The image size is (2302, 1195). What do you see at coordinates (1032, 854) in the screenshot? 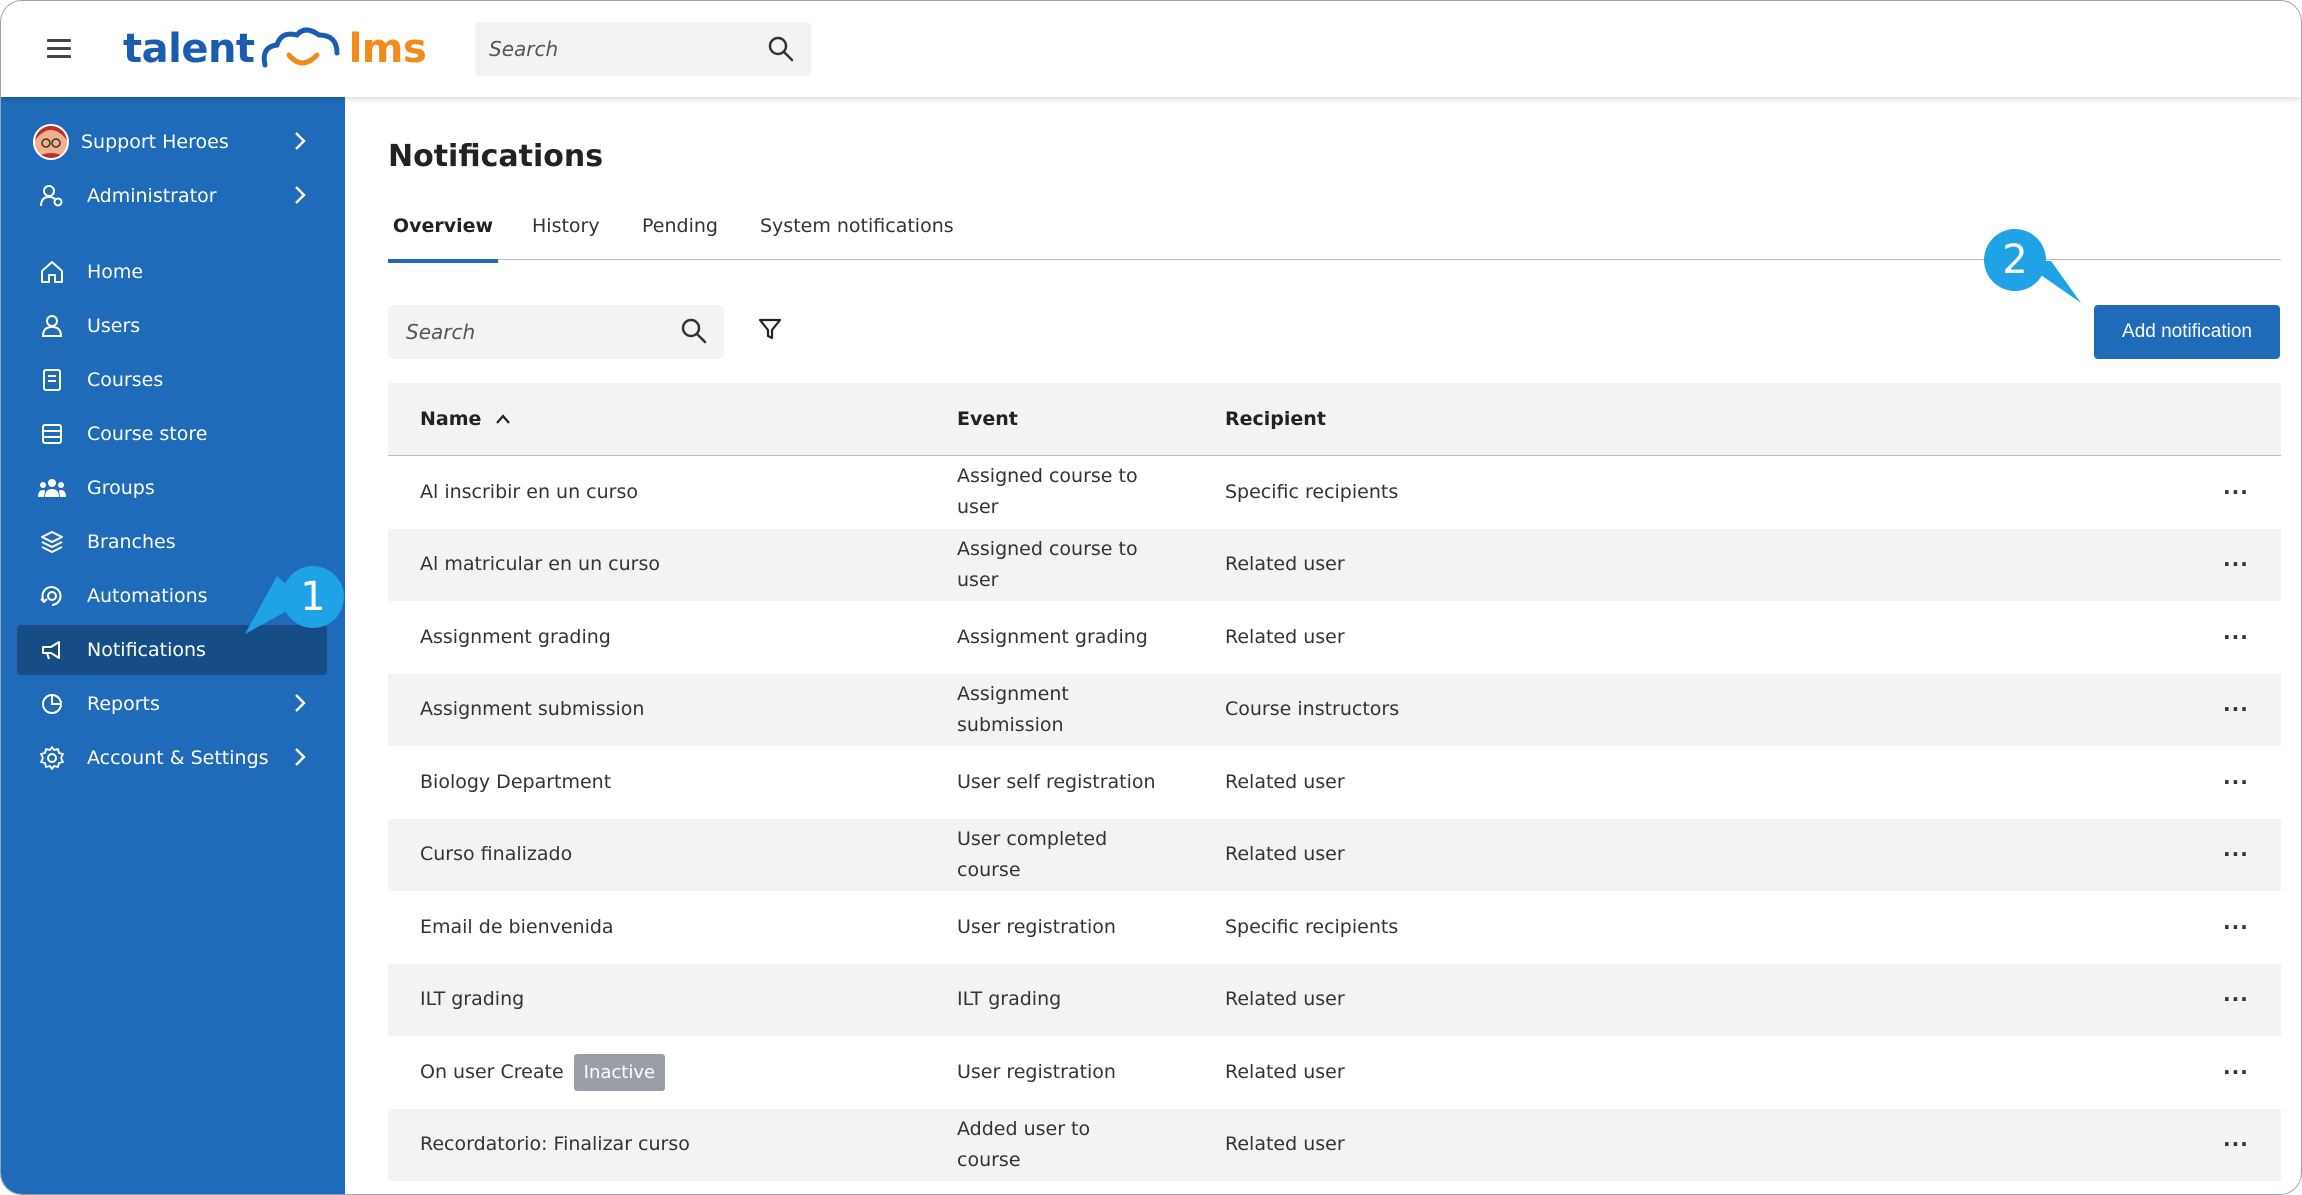
I see `row-event: User completed course` at bounding box center [1032, 854].